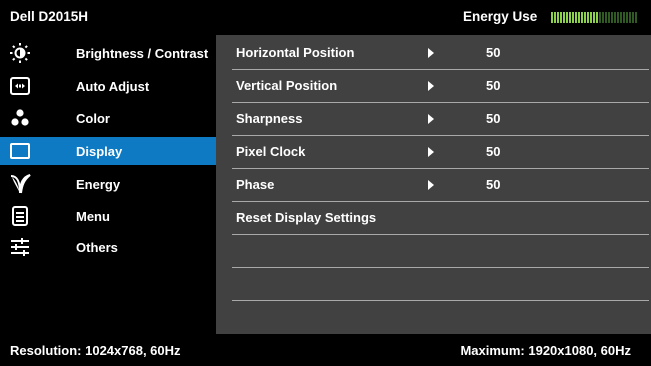 This screenshot has width=651, height=366. Describe the element at coordinates (545, 350) in the screenshot. I see `maximum-resolution-text: Maximum: 1920x1080, 60Hz` at that location.